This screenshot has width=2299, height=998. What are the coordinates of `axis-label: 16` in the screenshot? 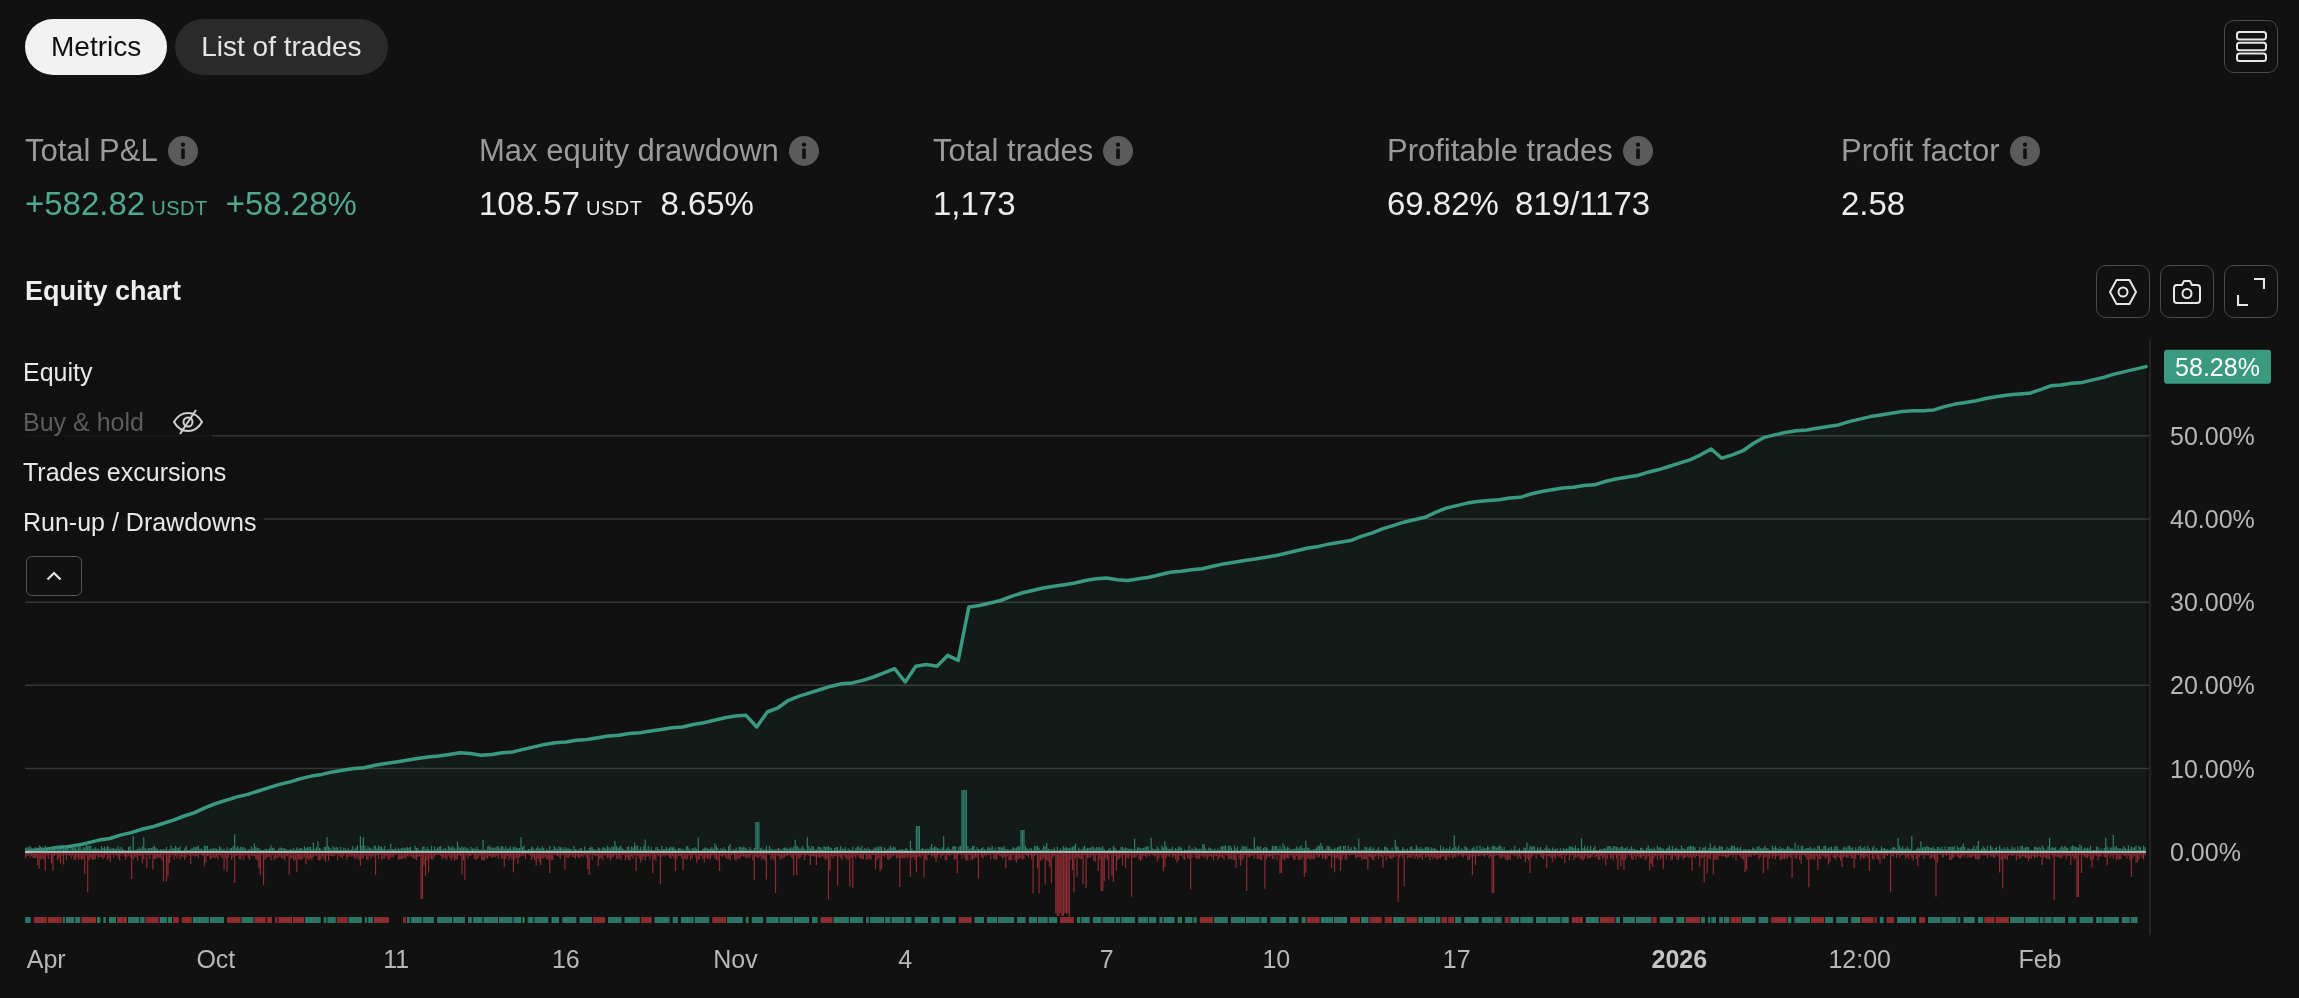 It's located at (565, 959).